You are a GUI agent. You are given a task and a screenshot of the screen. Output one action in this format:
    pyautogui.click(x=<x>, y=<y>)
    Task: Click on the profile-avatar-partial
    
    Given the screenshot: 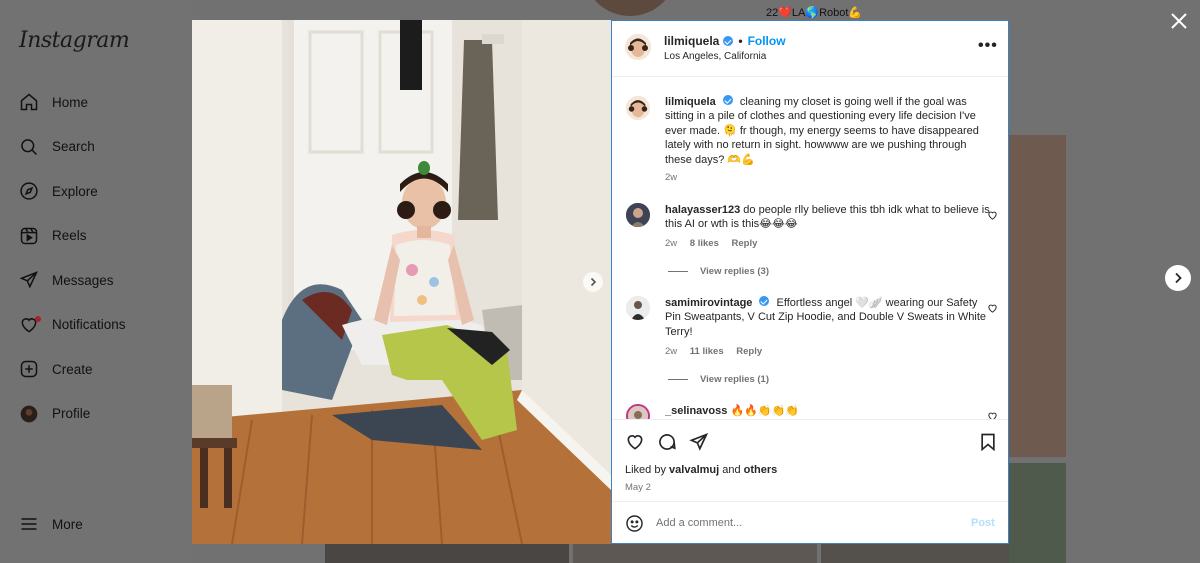 What is the action you would take?
    pyautogui.click(x=630, y=8)
    